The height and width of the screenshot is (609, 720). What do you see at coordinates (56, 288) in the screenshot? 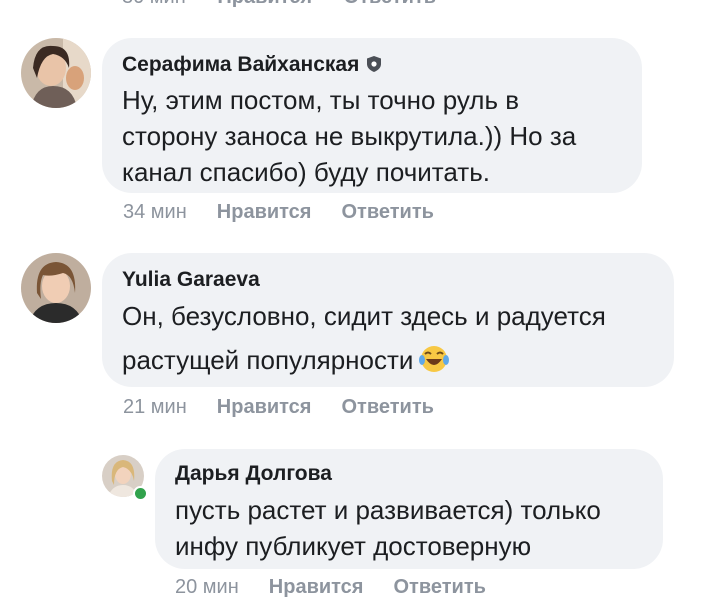
I see `avatar-yulia` at bounding box center [56, 288].